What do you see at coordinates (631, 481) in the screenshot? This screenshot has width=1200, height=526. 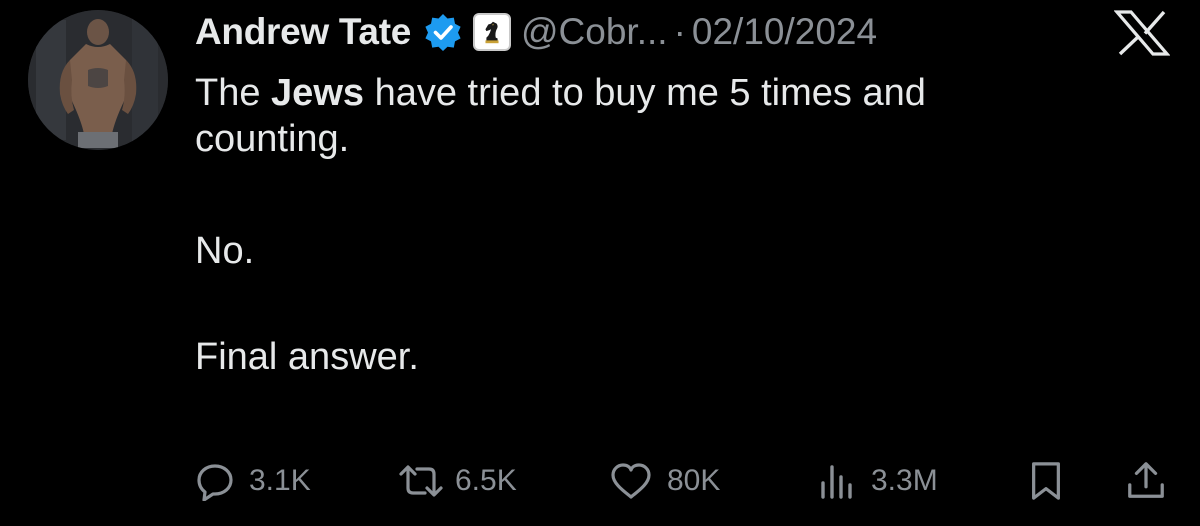 I see `heart-icon` at bounding box center [631, 481].